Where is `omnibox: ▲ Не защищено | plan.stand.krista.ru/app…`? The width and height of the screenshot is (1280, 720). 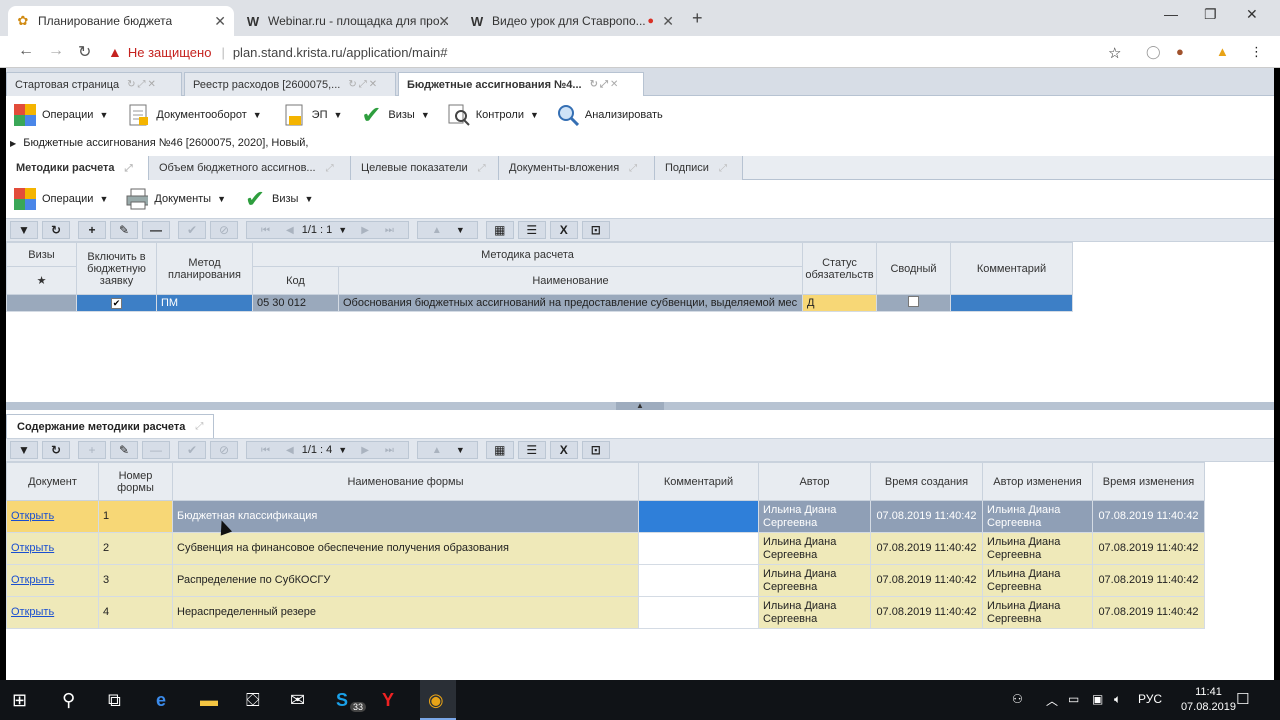
omnibox: ▲ Не защищено | plan.stand.krista.ru/app… is located at coordinates (622, 52).